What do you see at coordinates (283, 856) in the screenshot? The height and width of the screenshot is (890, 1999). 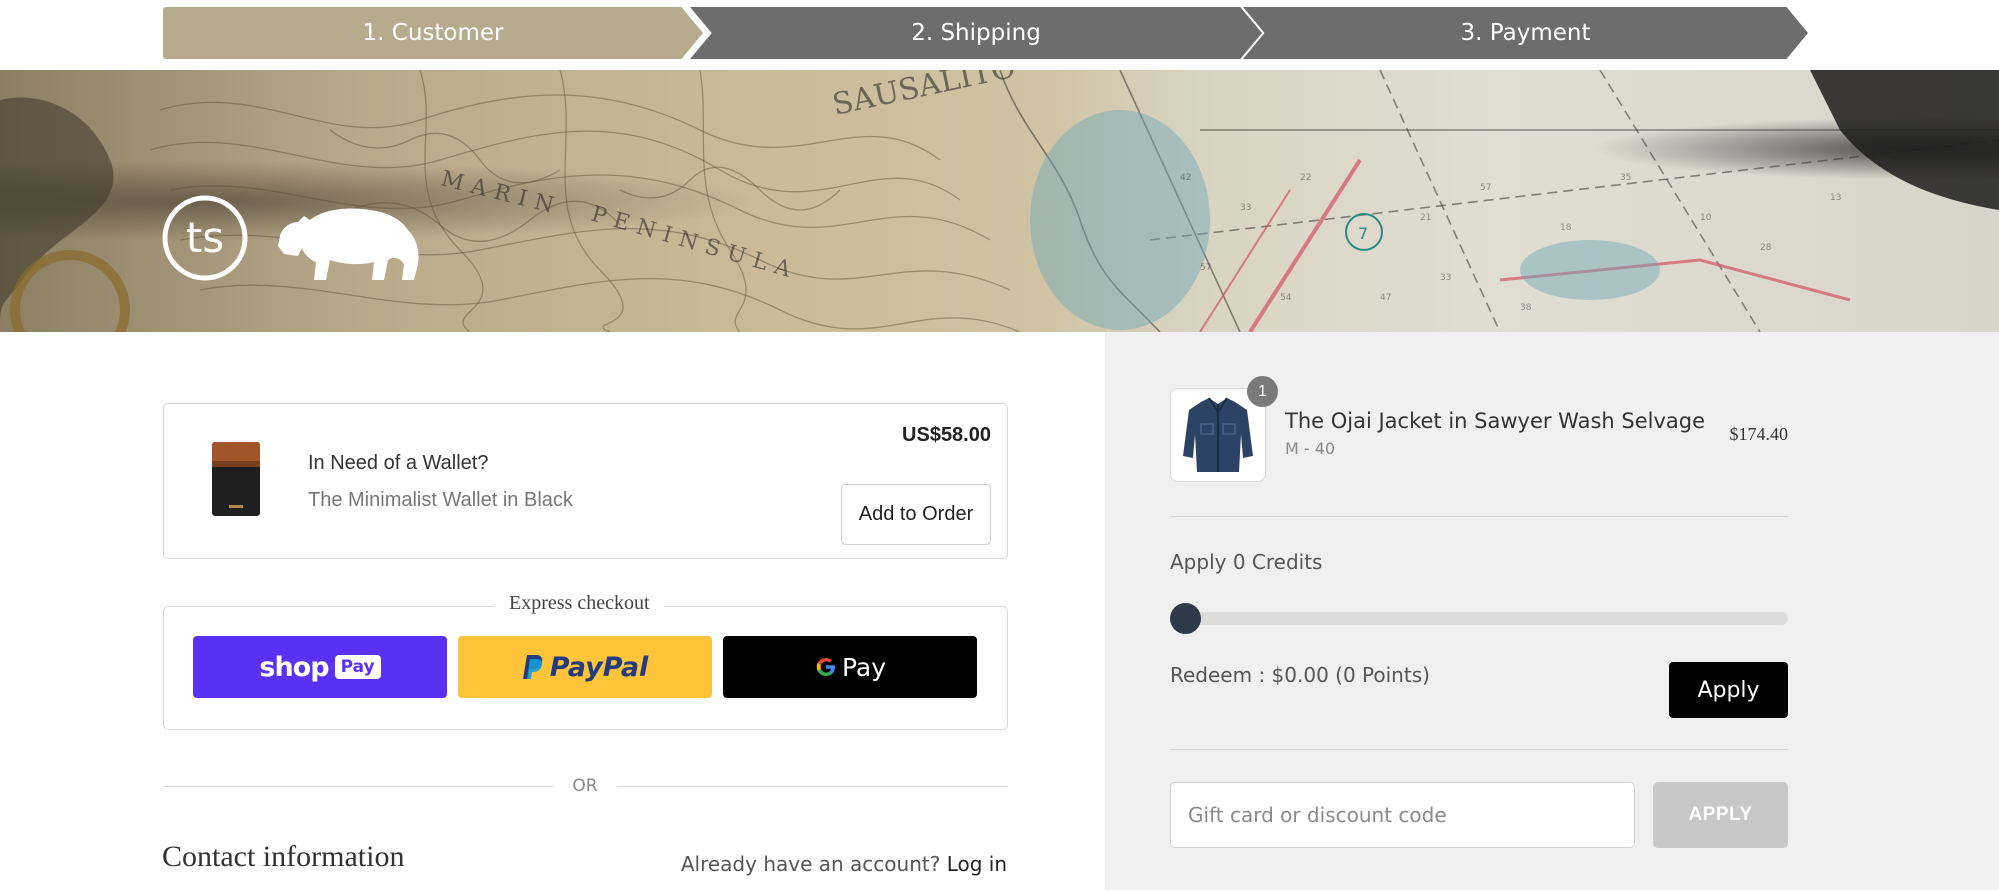 I see `contact-info-heading: Contact information` at bounding box center [283, 856].